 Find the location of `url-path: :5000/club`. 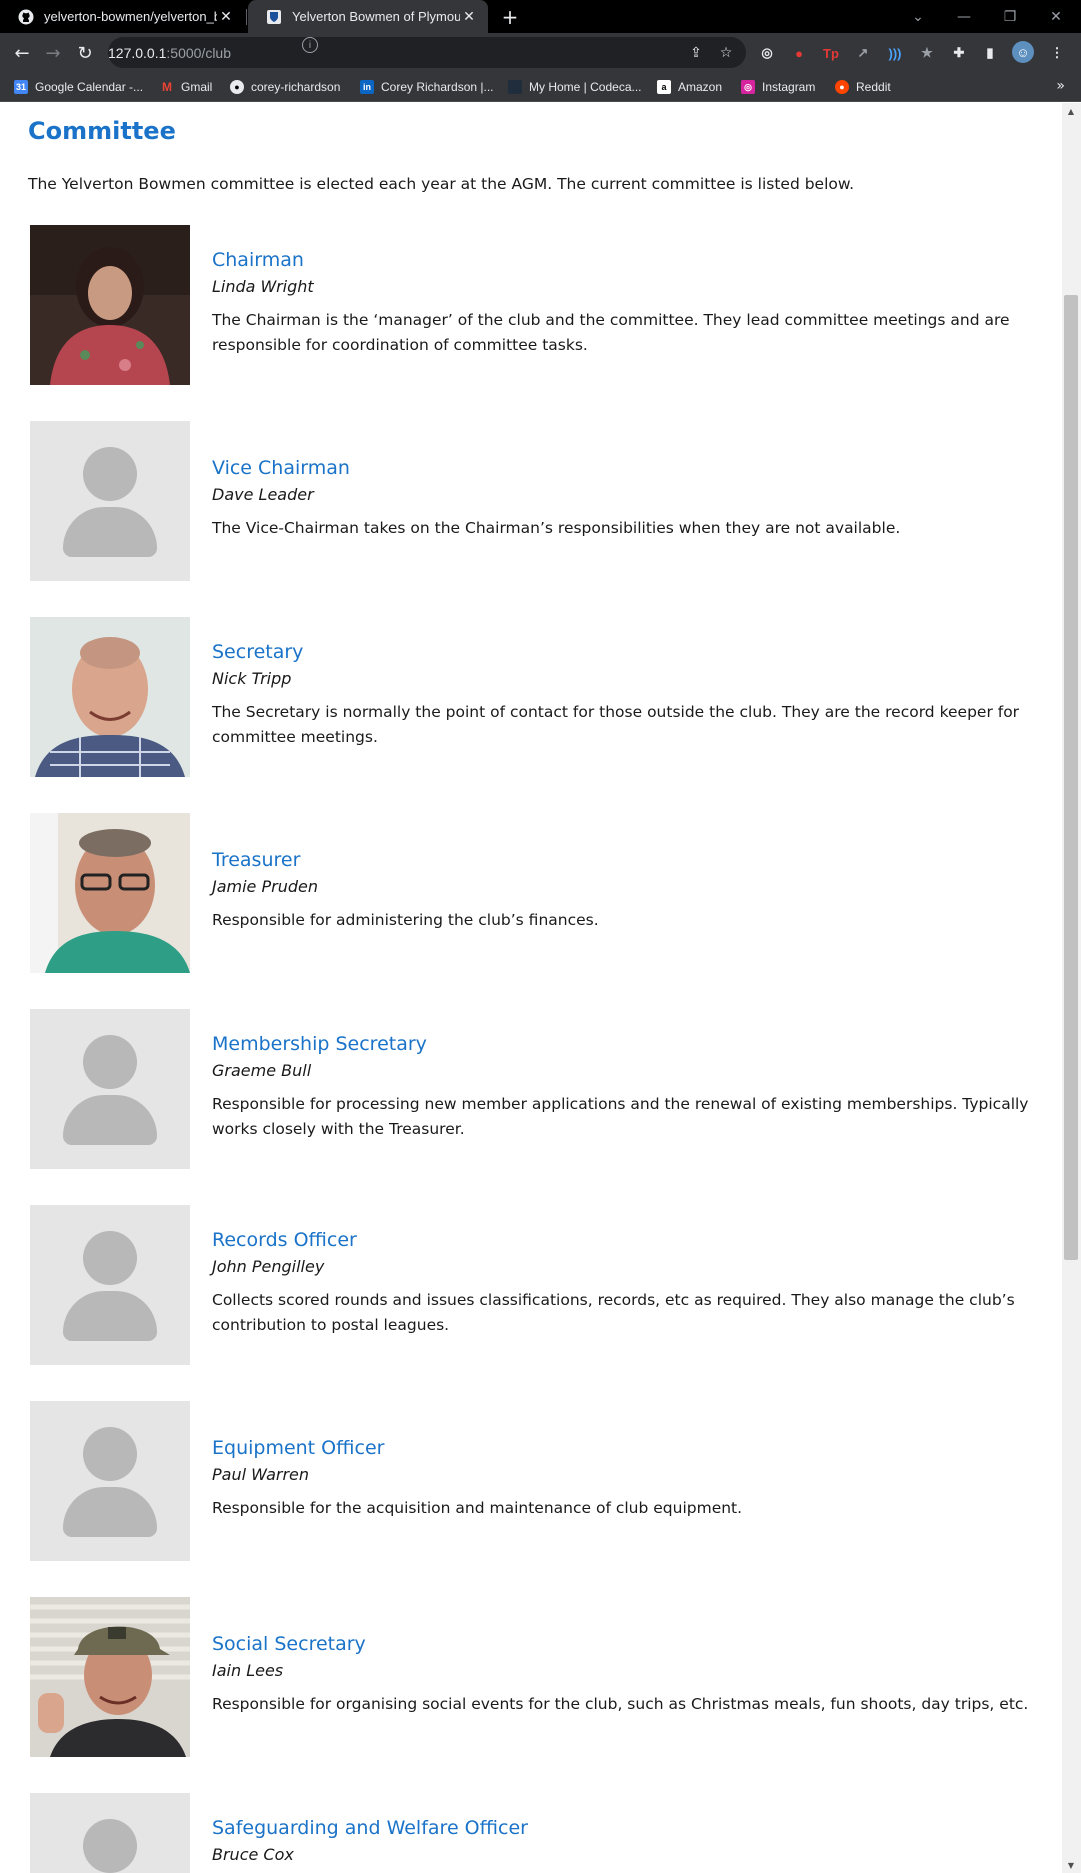

url-path: :5000/club is located at coordinates (198, 52).